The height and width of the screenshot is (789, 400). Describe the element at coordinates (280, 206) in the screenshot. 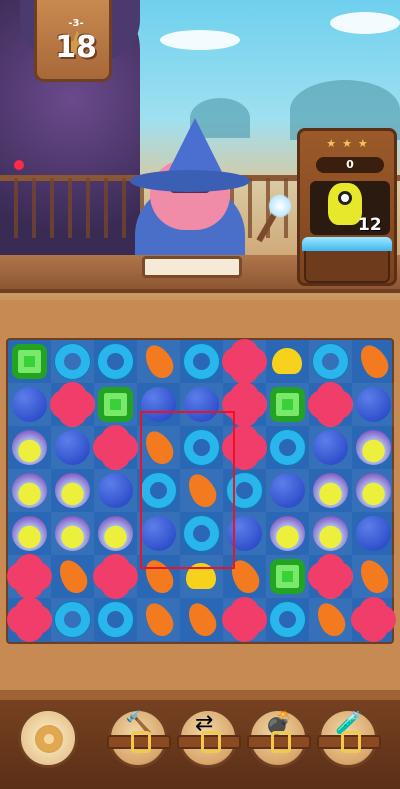

I see `wand-sparkle` at that location.